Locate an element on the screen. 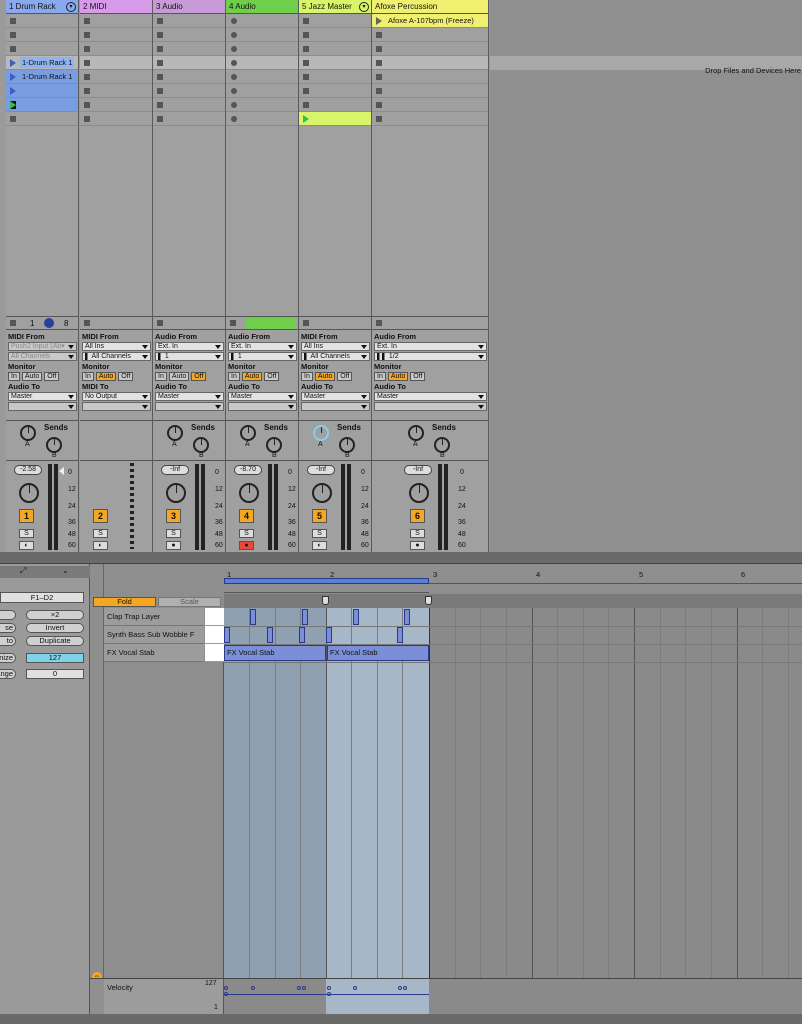 The height and width of the screenshot is (1024, 802). track-activator: 4 is located at coordinates (246, 516).